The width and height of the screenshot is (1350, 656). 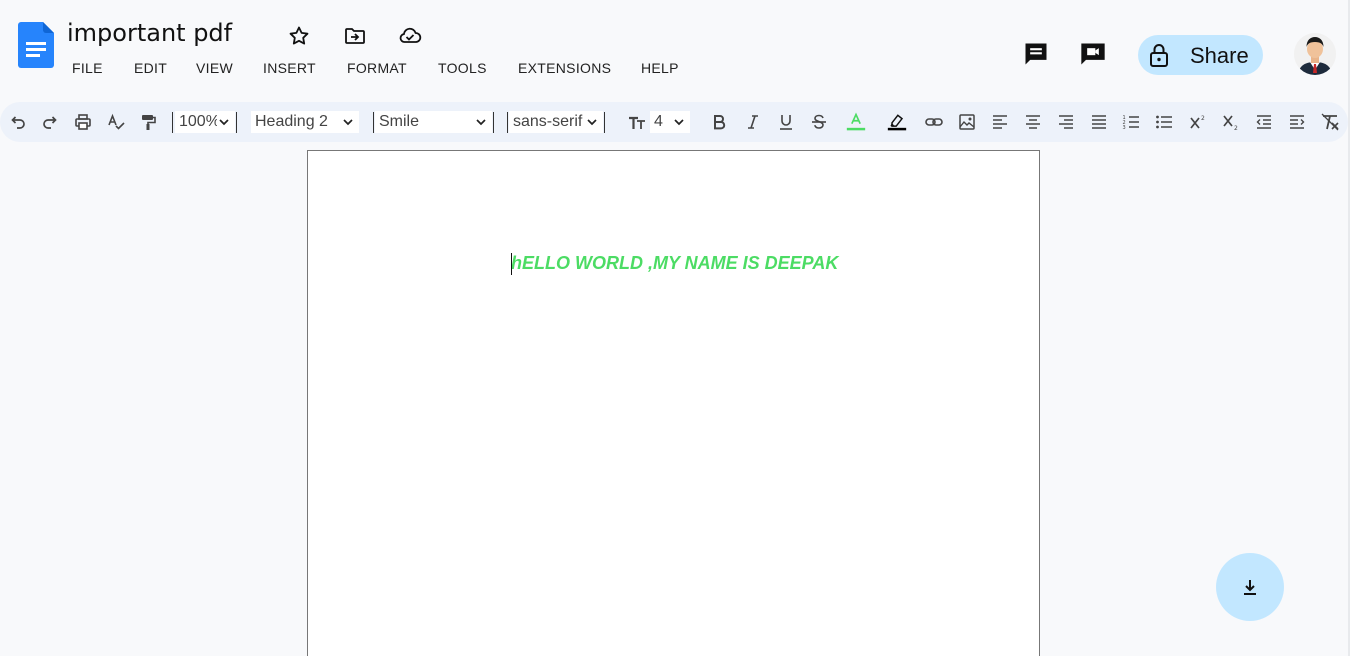 I want to click on text-cursor, so click(x=511, y=264).